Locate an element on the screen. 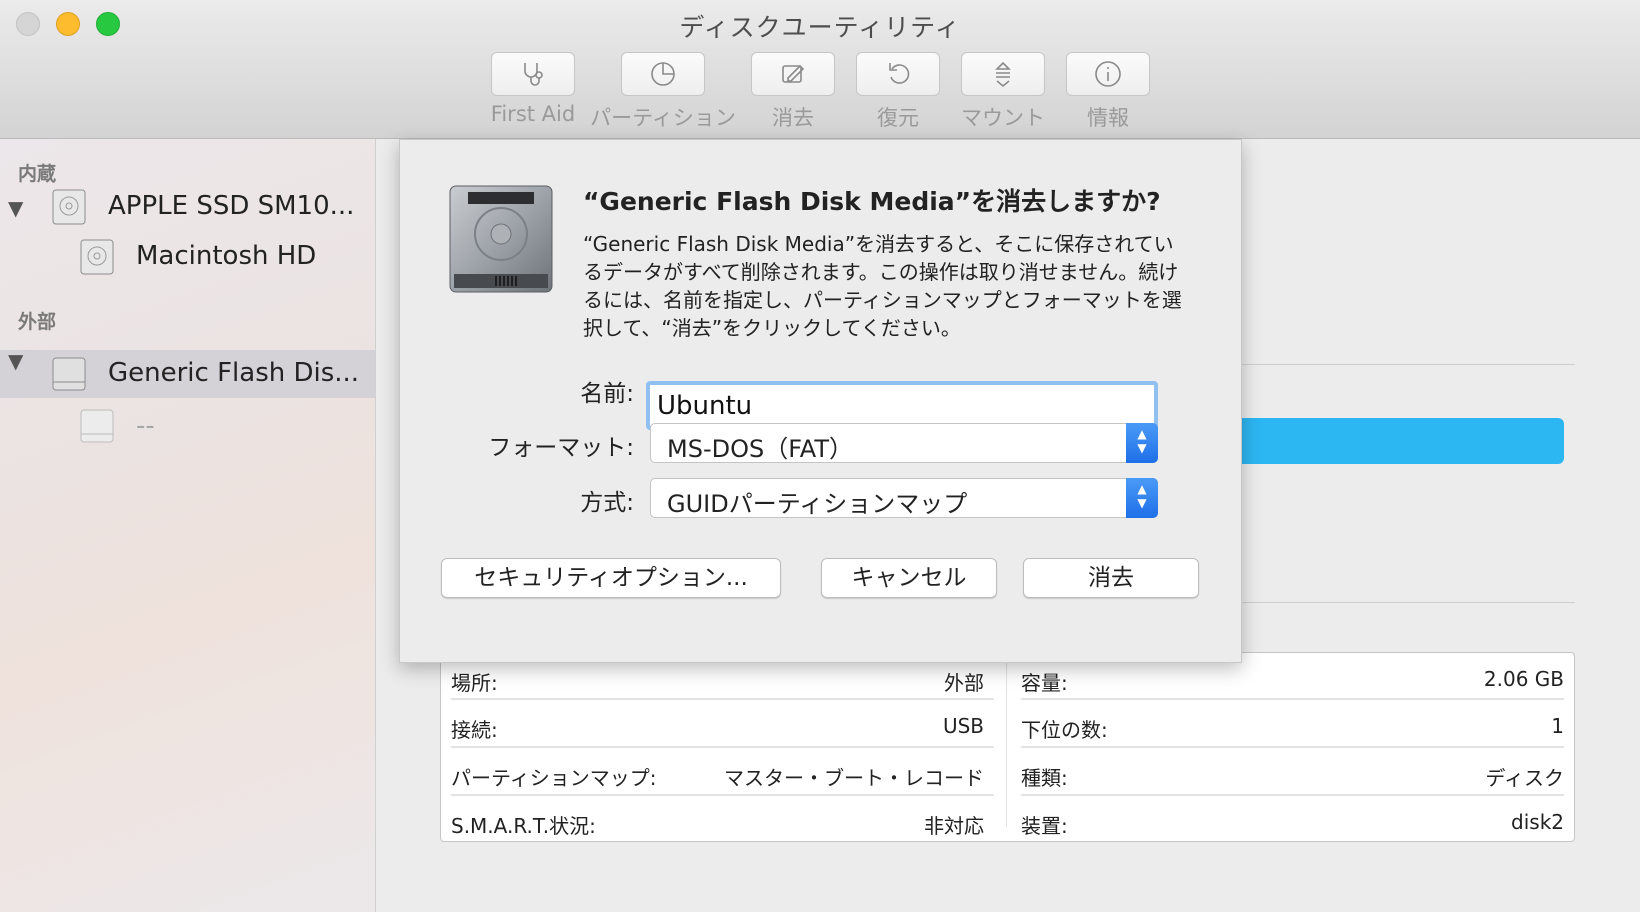 This screenshot has width=1640, height=912. first-aid-label: First Aid is located at coordinates (533, 114).